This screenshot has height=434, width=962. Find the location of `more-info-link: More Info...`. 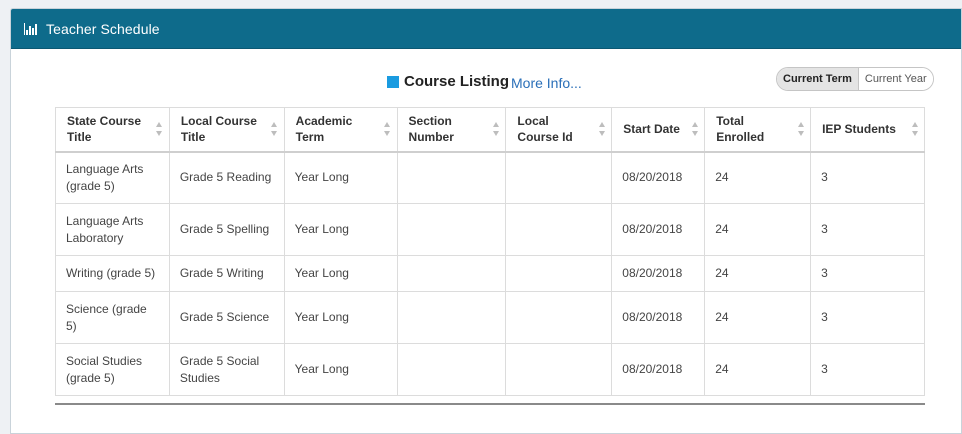

more-info-link: More Info... is located at coordinates (546, 83).